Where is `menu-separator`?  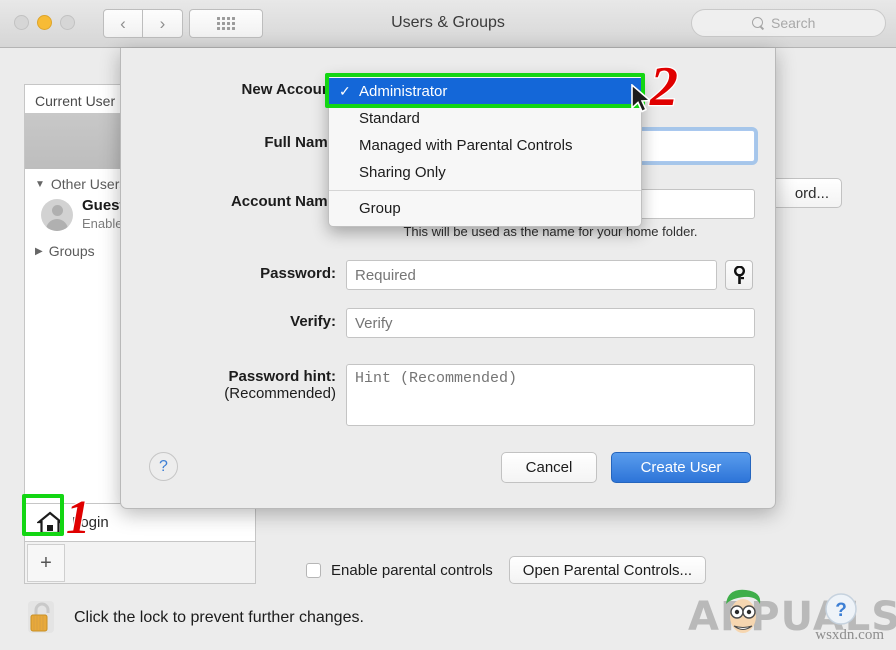
menu-separator is located at coordinates (485, 190).